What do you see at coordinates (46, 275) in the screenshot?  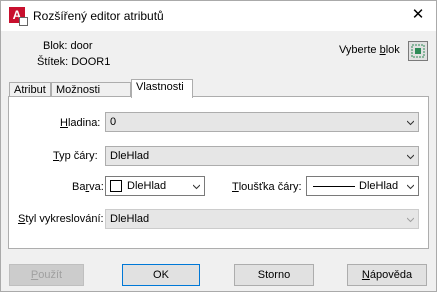 I see `apply-button: Použít` at bounding box center [46, 275].